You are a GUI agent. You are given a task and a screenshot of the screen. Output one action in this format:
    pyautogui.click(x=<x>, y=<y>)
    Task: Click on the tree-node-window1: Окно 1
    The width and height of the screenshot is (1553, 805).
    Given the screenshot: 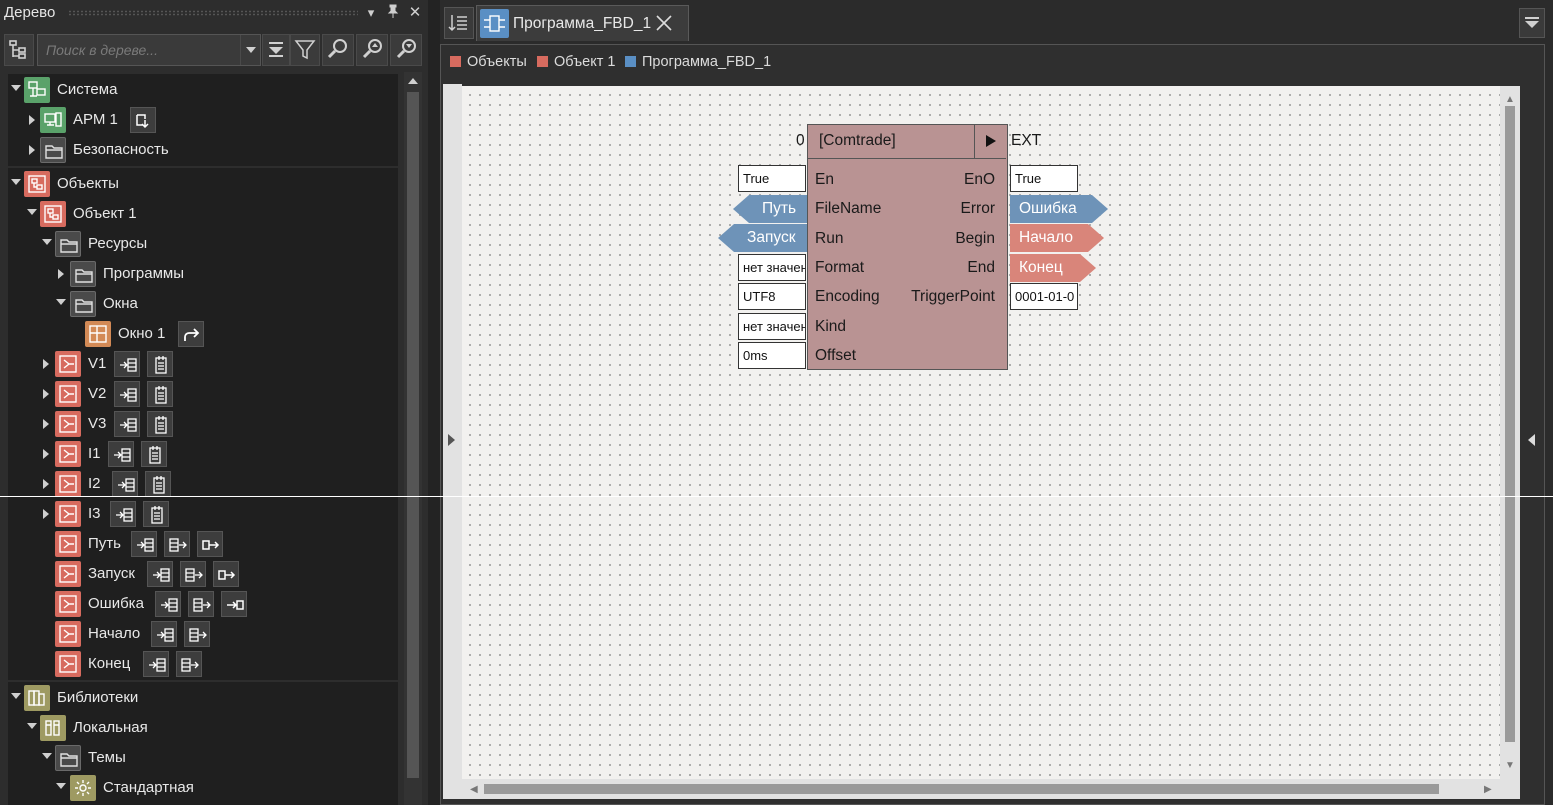 What is the action you would take?
    pyautogui.click(x=241, y=334)
    